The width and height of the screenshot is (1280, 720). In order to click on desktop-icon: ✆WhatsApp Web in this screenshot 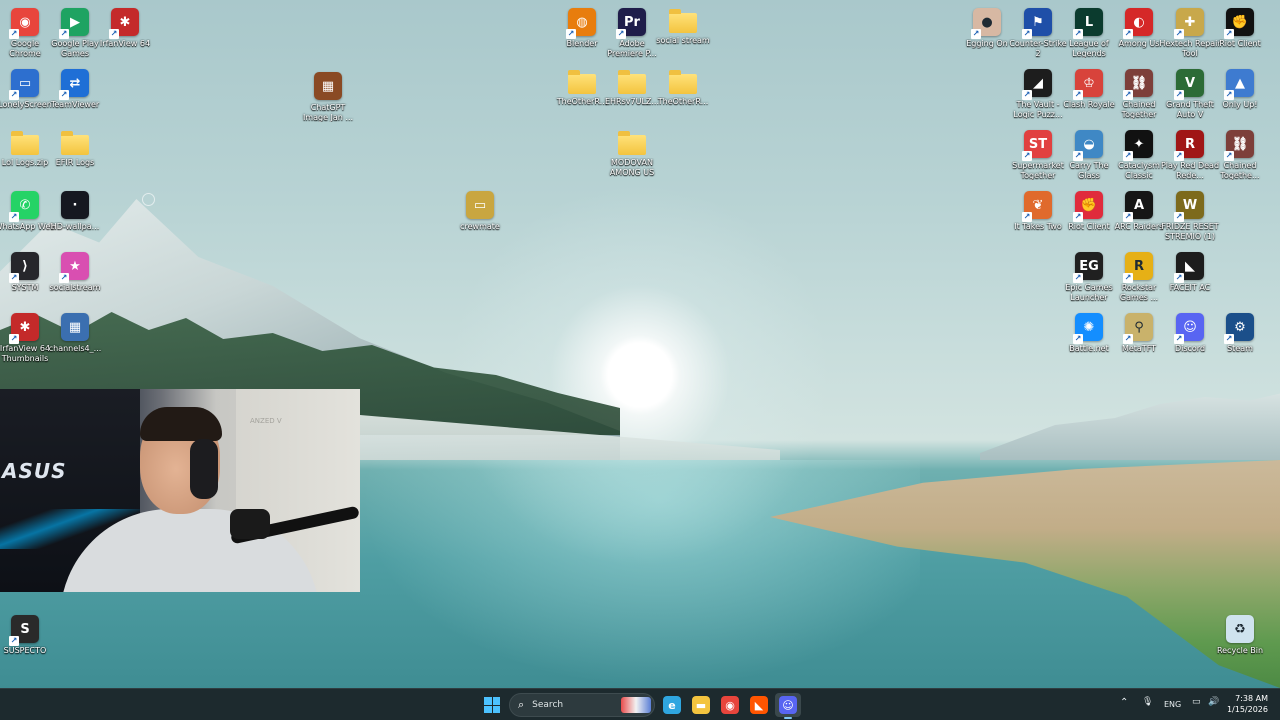, I will do `click(27, 217)`.